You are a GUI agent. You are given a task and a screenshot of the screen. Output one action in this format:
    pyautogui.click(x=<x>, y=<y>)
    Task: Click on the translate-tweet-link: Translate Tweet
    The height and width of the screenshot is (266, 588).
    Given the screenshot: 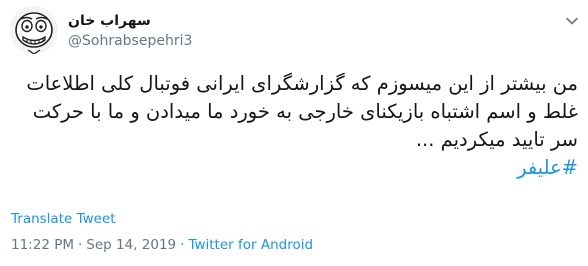 What is the action you would take?
    pyautogui.click(x=63, y=219)
    